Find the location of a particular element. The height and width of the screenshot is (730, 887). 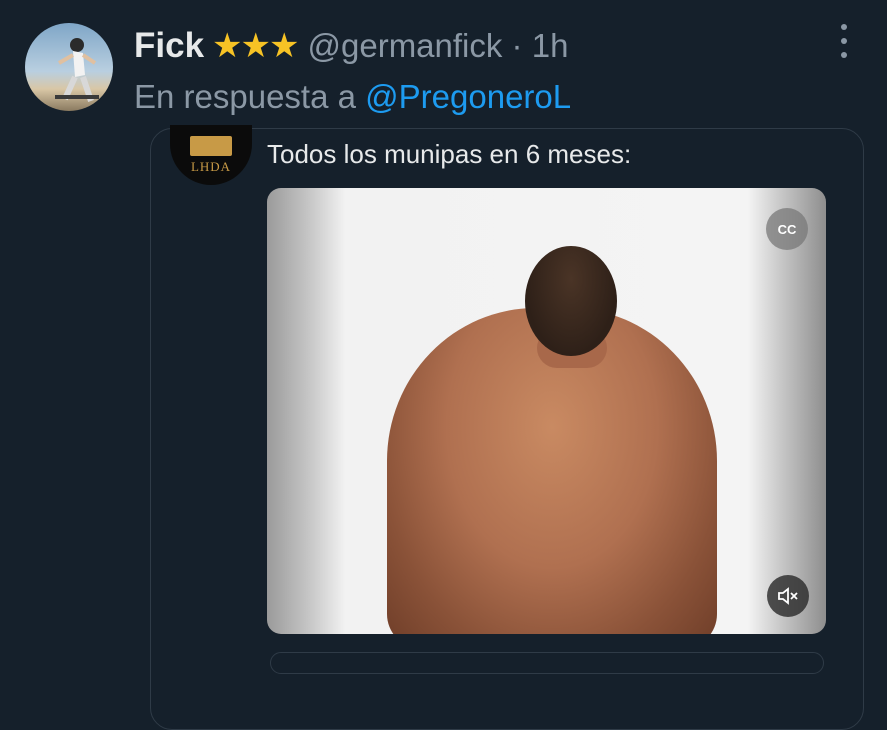

avatar-logo-text: LHDA is located at coordinates (211, 166).